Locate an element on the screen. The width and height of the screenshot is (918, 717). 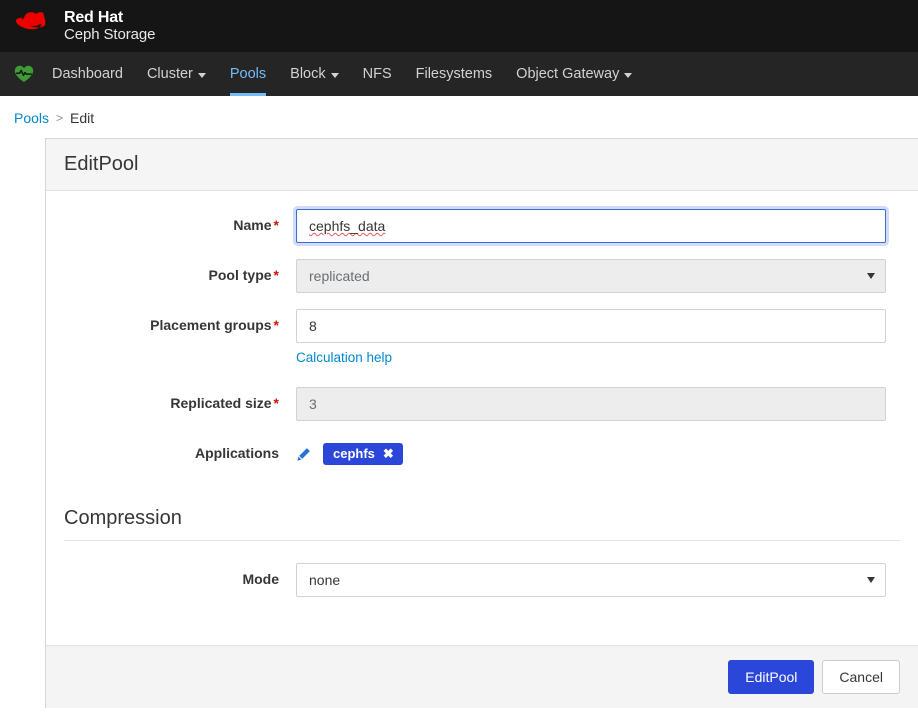
pencil-glyph is located at coordinates (303, 454).